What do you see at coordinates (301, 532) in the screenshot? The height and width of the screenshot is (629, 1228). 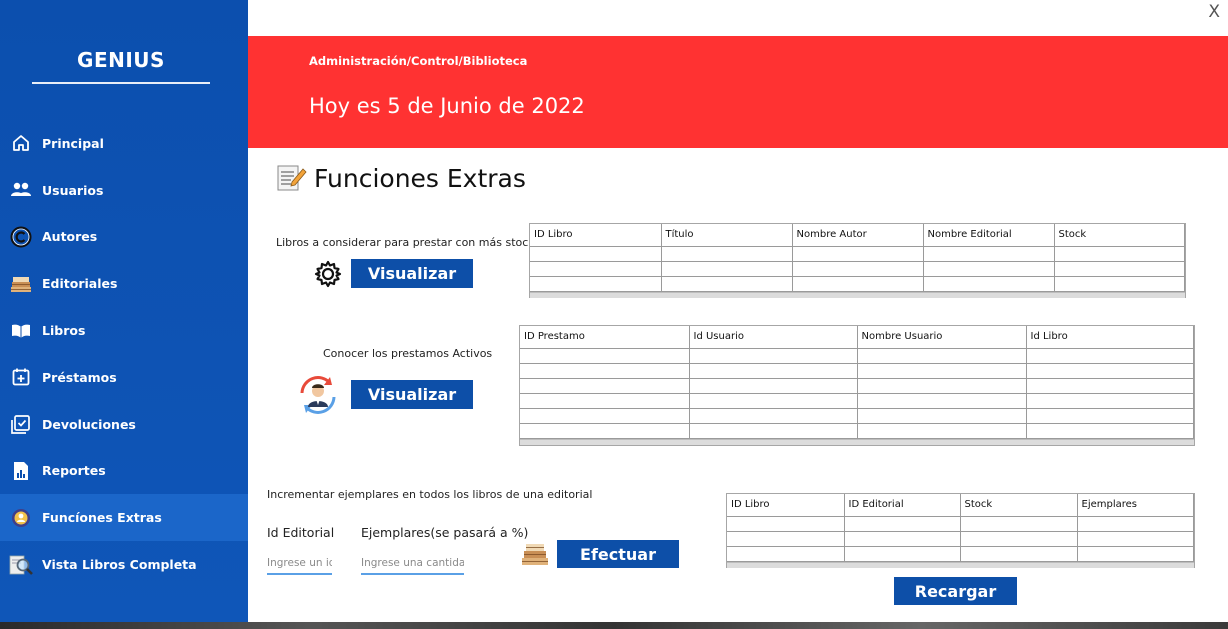 I see `editorial-id-label: Id Editorial` at bounding box center [301, 532].